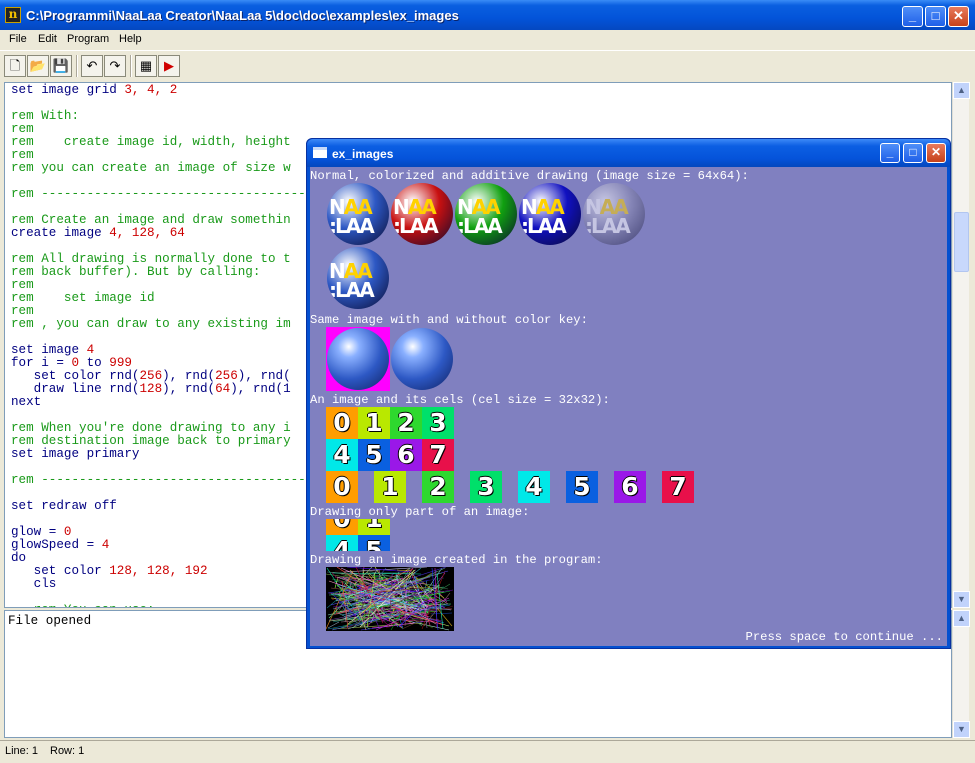 This screenshot has width=975, height=763. I want to click on sphere-image, so click(358, 359).